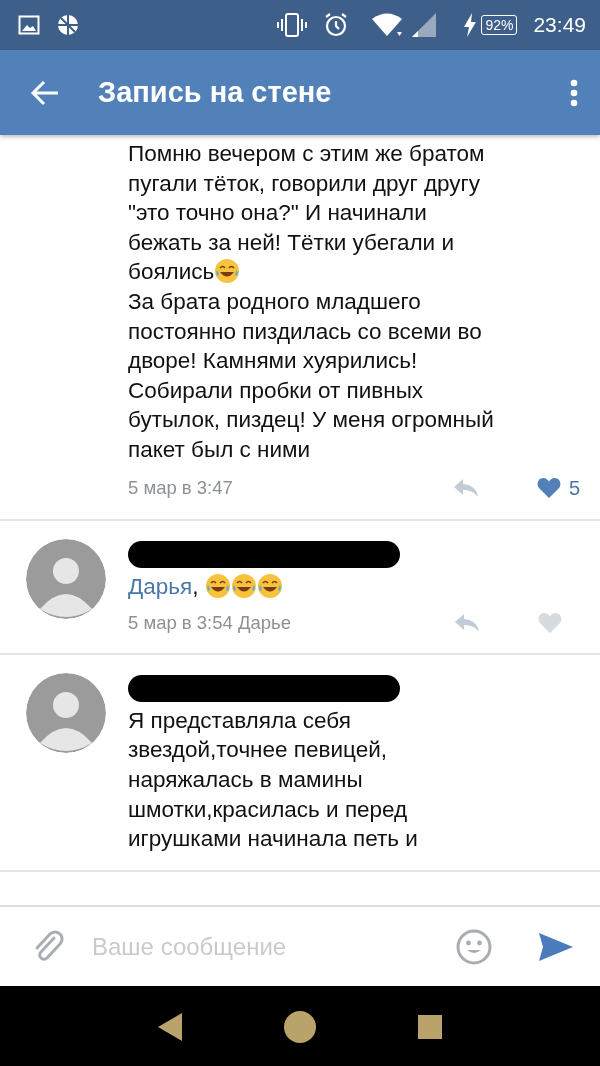 The height and width of the screenshot is (1066, 600). I want to click on vibrate-icon, so click(292, 25).